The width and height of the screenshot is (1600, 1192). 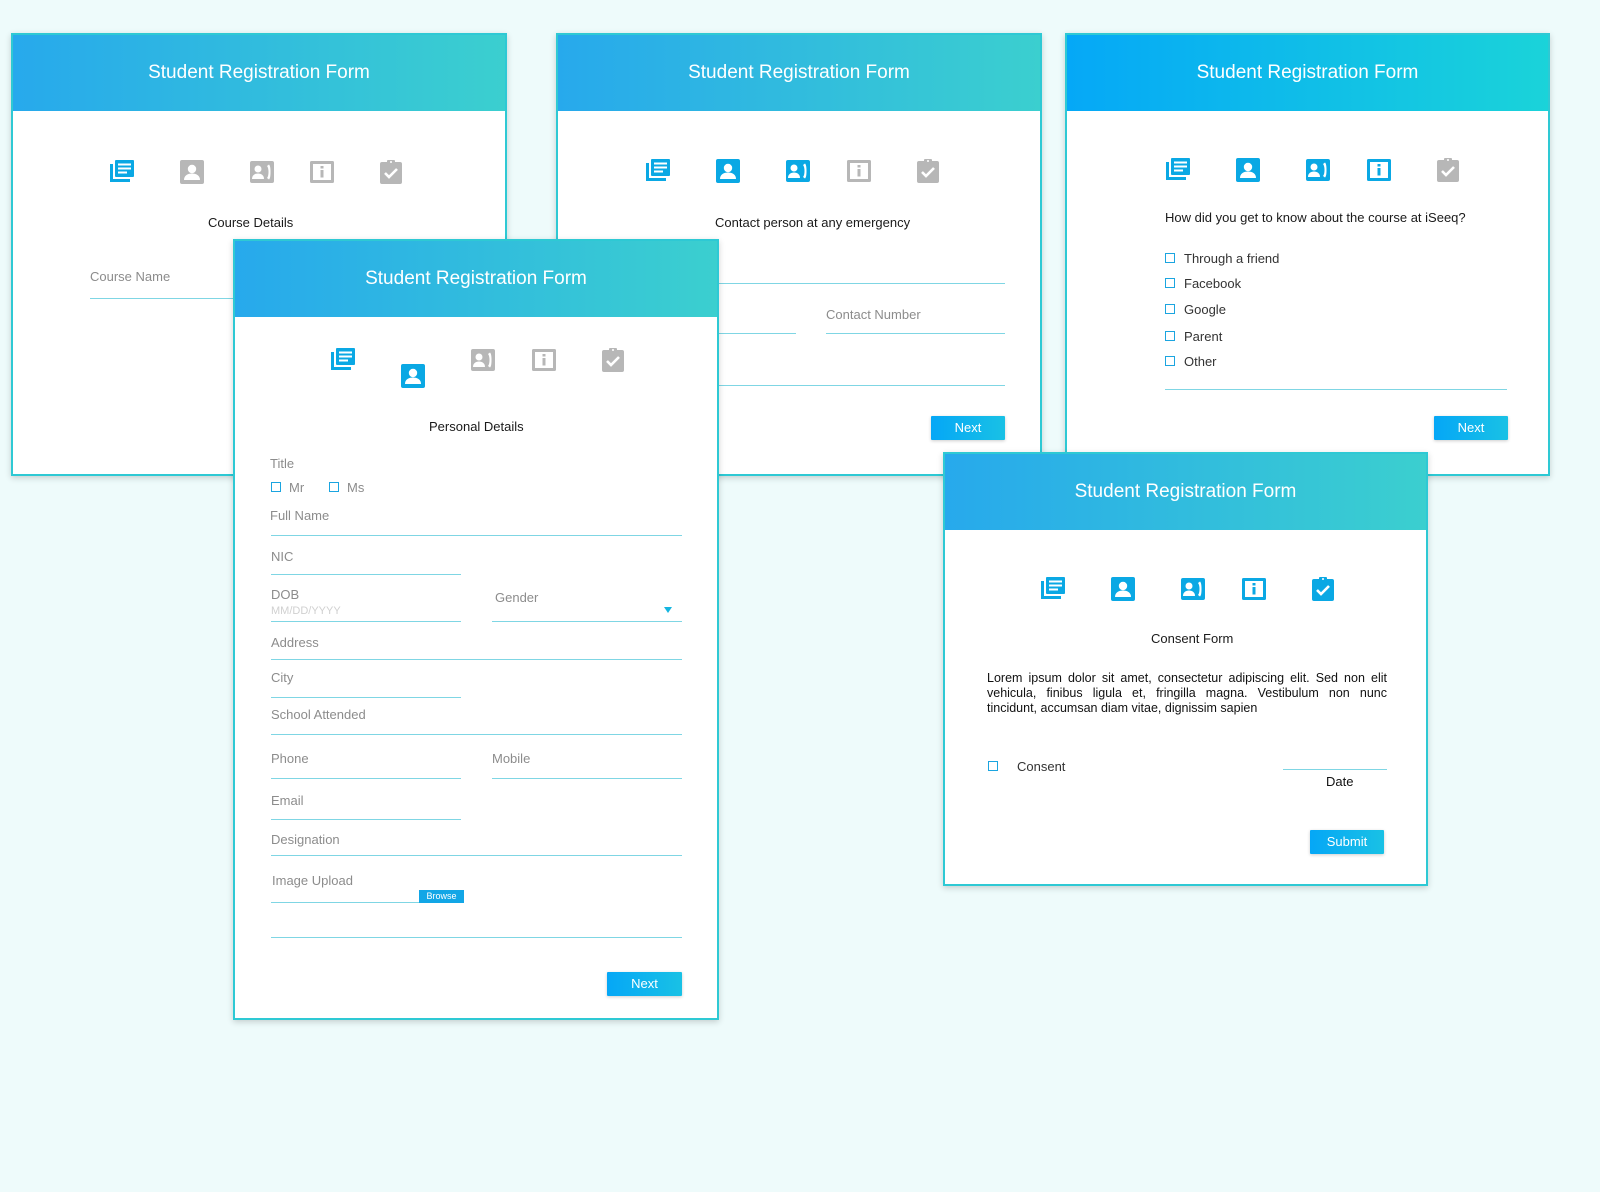 What do you see at coordinates (312, 880) in the screenshot?
I see `image-upload-label: Image Upload` at bounding box center [312, 880].